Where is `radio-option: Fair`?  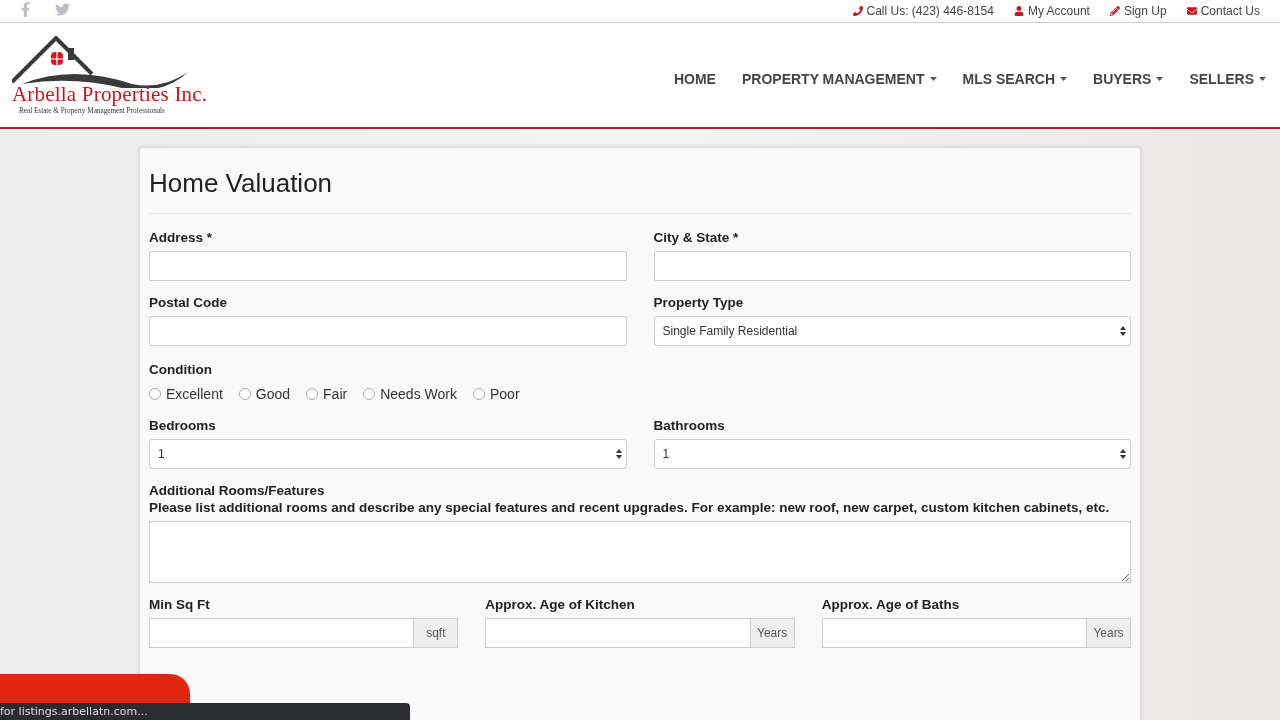 radio-option: Fair is located at coordinates (327, 394).